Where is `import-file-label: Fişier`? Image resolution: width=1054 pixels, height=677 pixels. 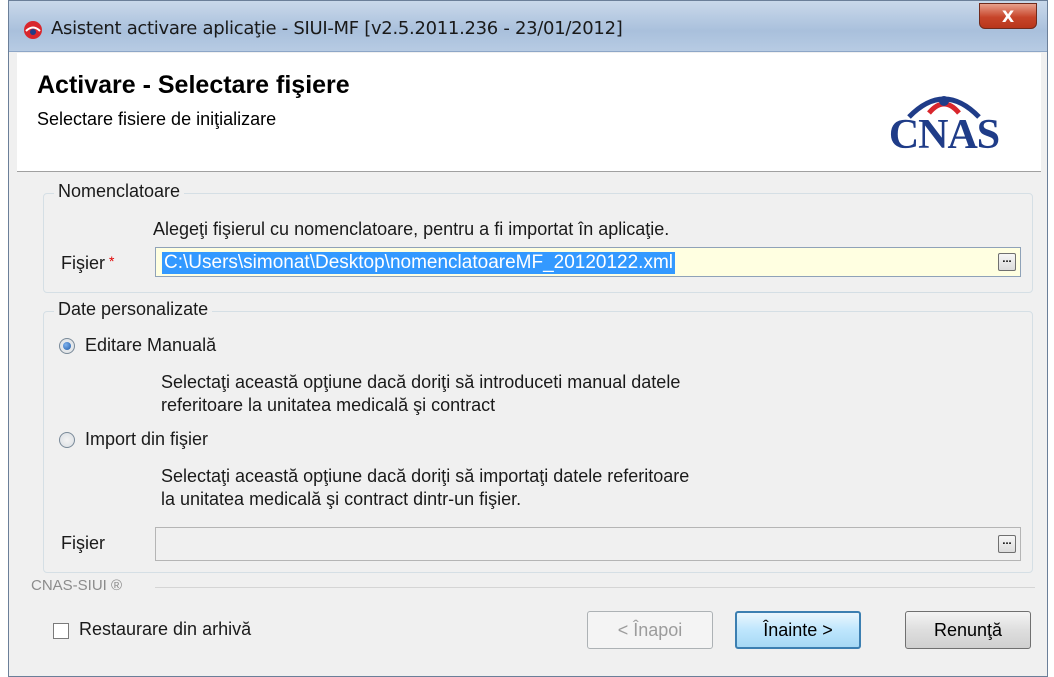
import-file-label: Fişier is located at coordinates (83, 543).